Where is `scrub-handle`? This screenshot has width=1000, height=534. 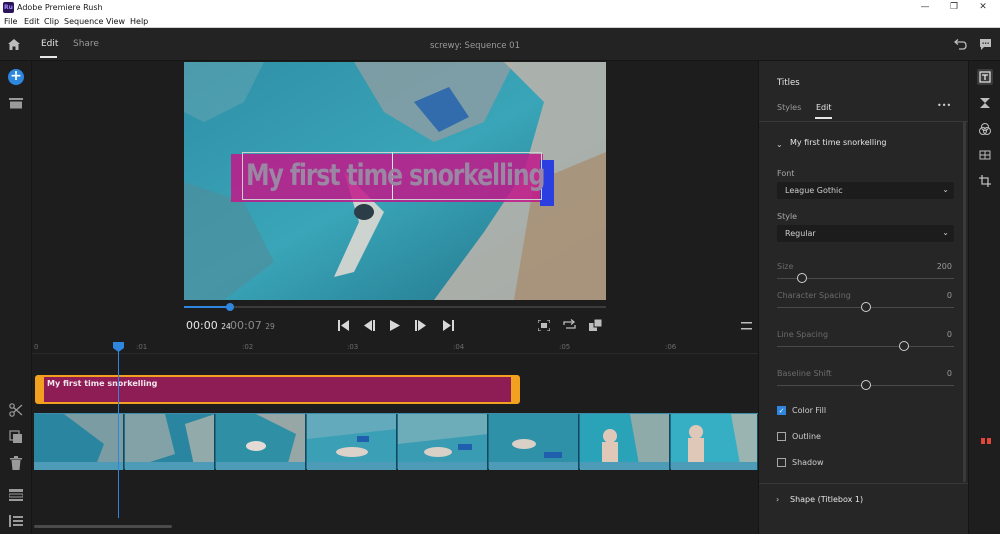
scrub-handle is located at coordinates (229, 307).